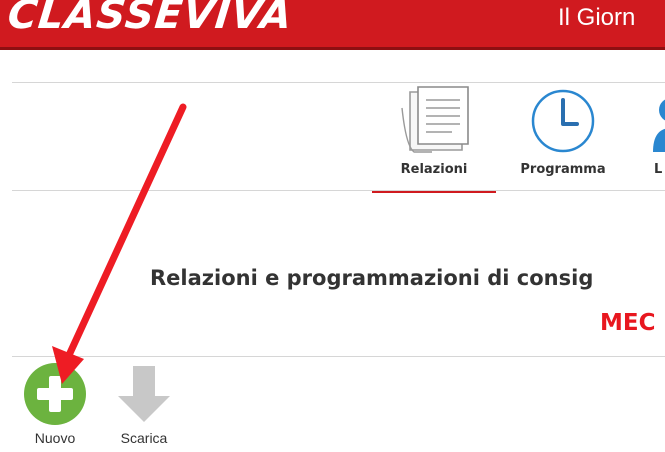 The image size is (665, 452). I want to click on tab-programma-label: Programma, so click(563, 169).